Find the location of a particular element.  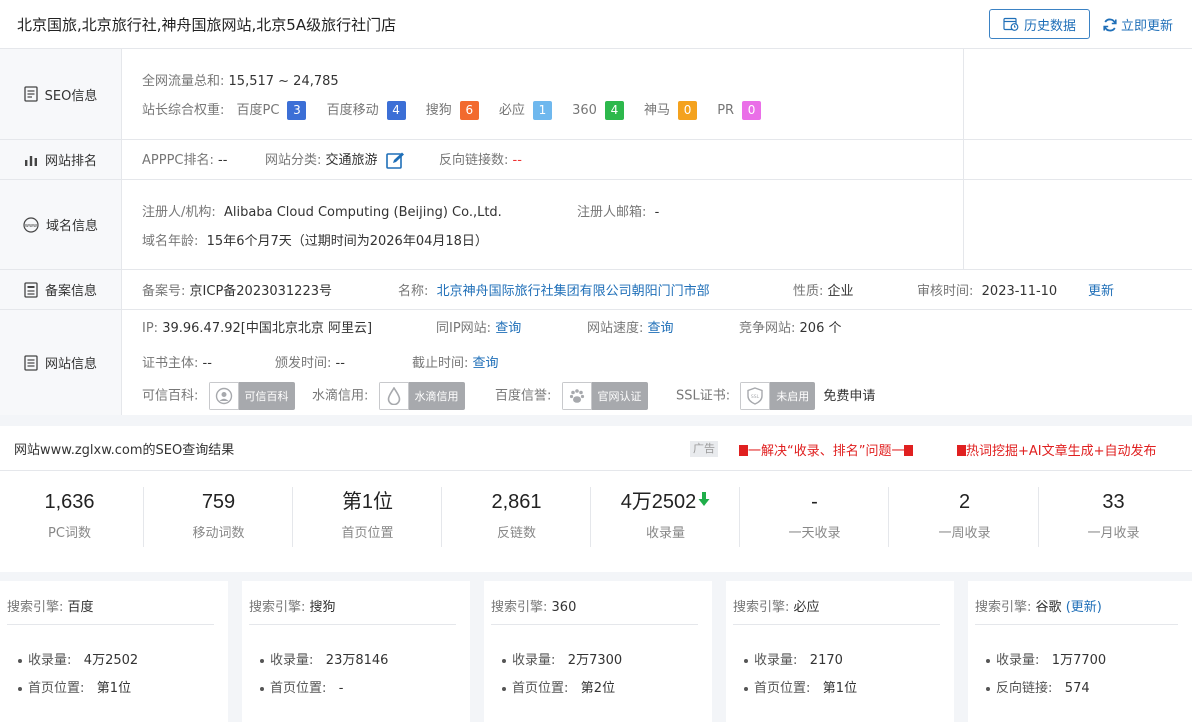

beian-name-link: 北京神舟国际旅行社集团有限公司朝阳门门市部 is located at coordinates (573, 291).